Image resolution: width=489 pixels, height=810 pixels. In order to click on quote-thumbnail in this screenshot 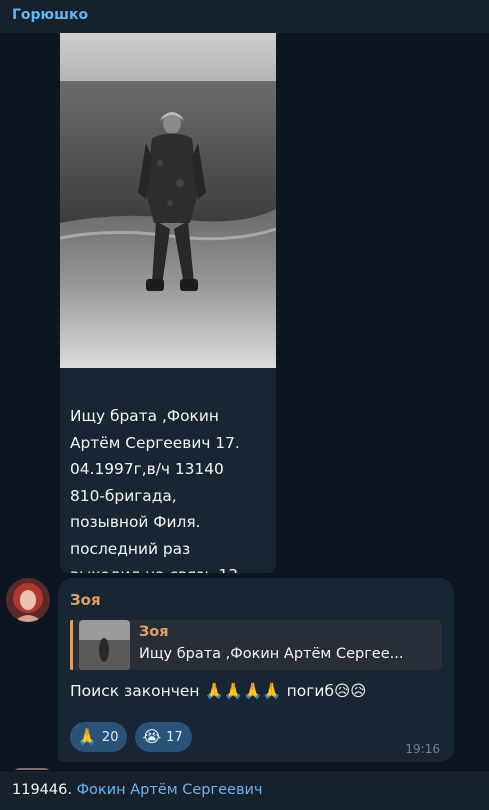, I will do `click(104, 645)`.